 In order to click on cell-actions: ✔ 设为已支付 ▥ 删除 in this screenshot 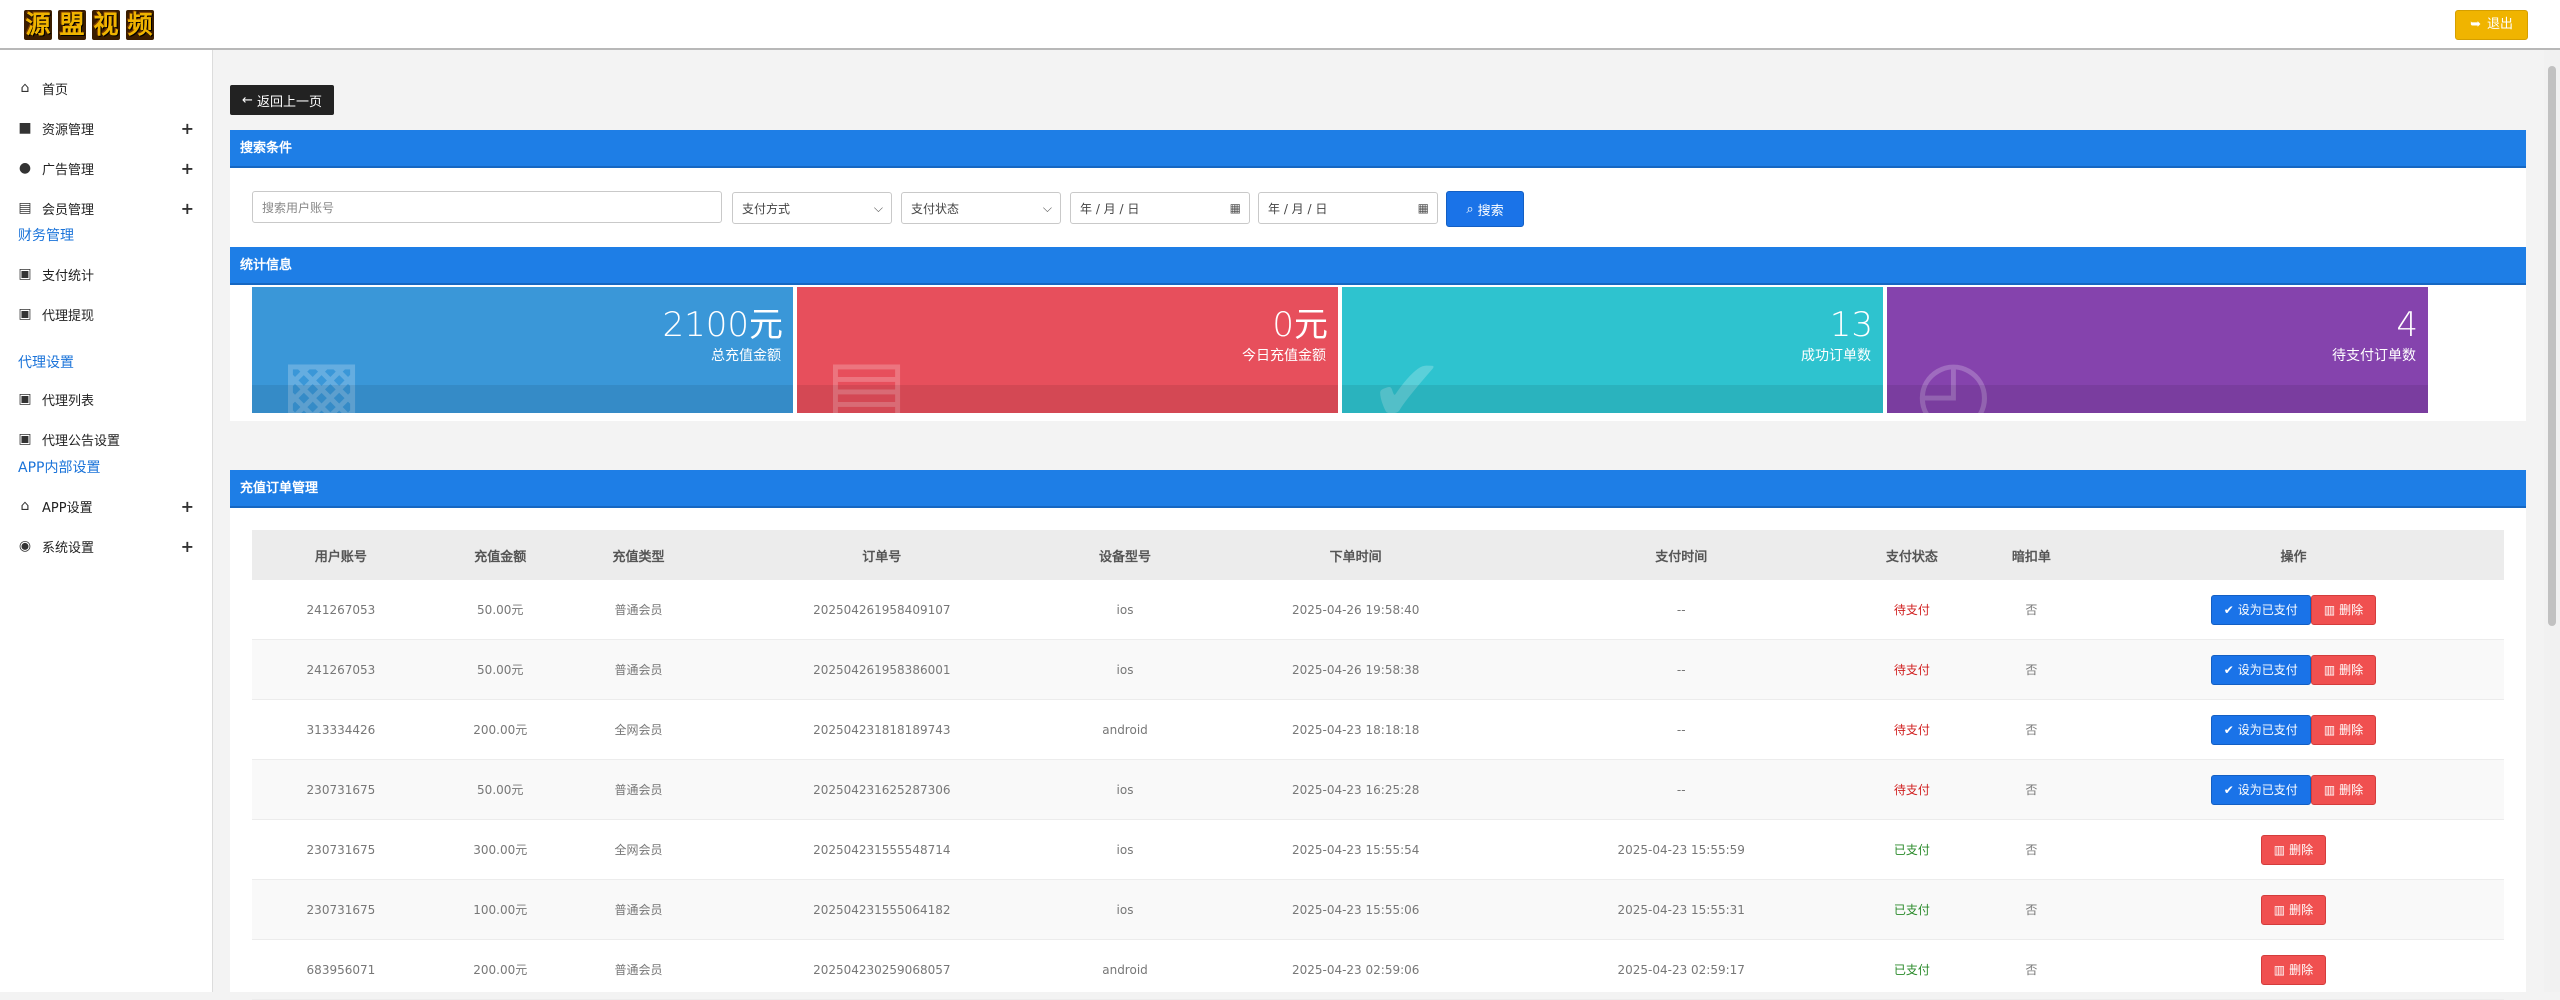, I will do `click(2293, 669)`.